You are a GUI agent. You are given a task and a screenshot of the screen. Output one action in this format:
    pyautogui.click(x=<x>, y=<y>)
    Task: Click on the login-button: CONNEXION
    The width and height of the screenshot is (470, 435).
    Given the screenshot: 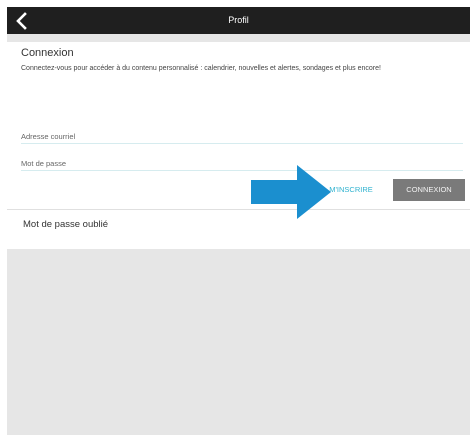 What is the action you would take?
    pyautogui.click(x=429, y=190)
    